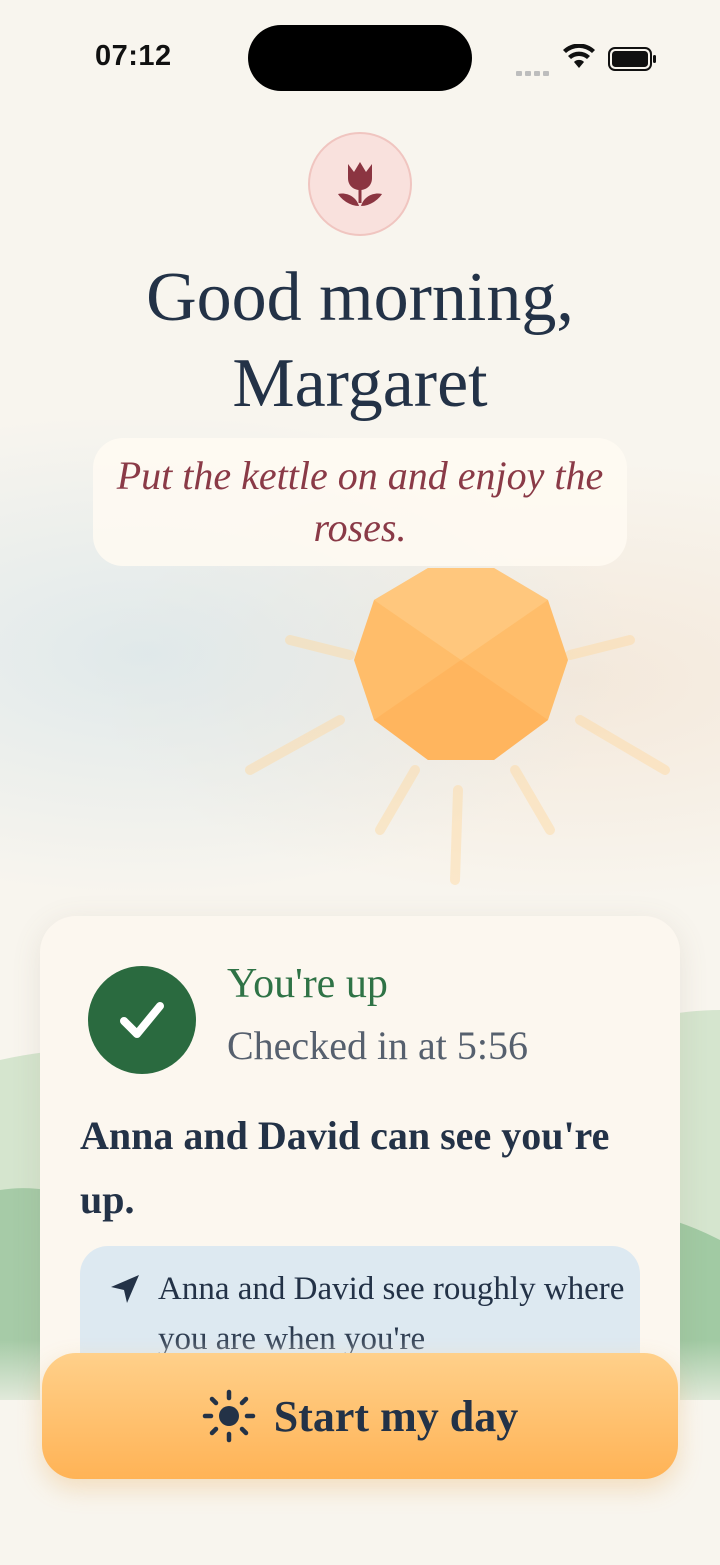 This screenshot has height=1565, width=720. I want to click on sun-icon, so click(229, 1416).